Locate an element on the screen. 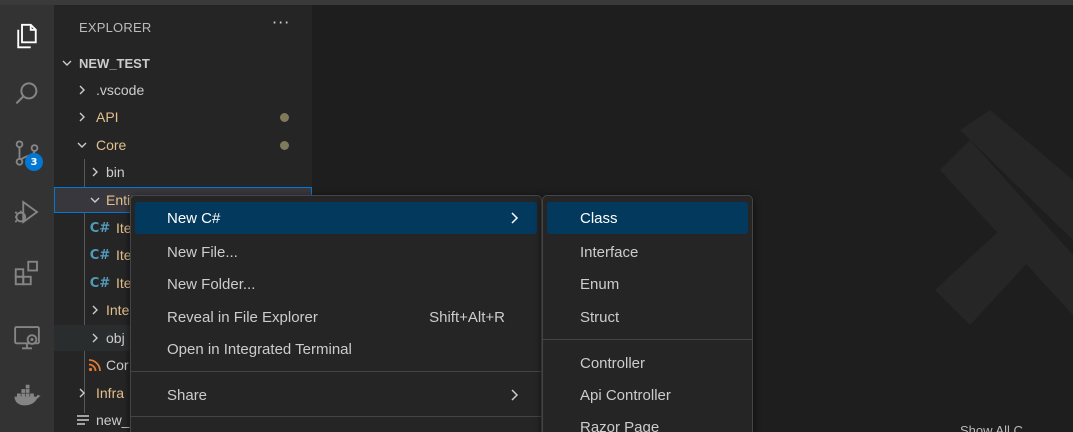  menu-item-label: Api Controller is located at coordinates (625, 395).